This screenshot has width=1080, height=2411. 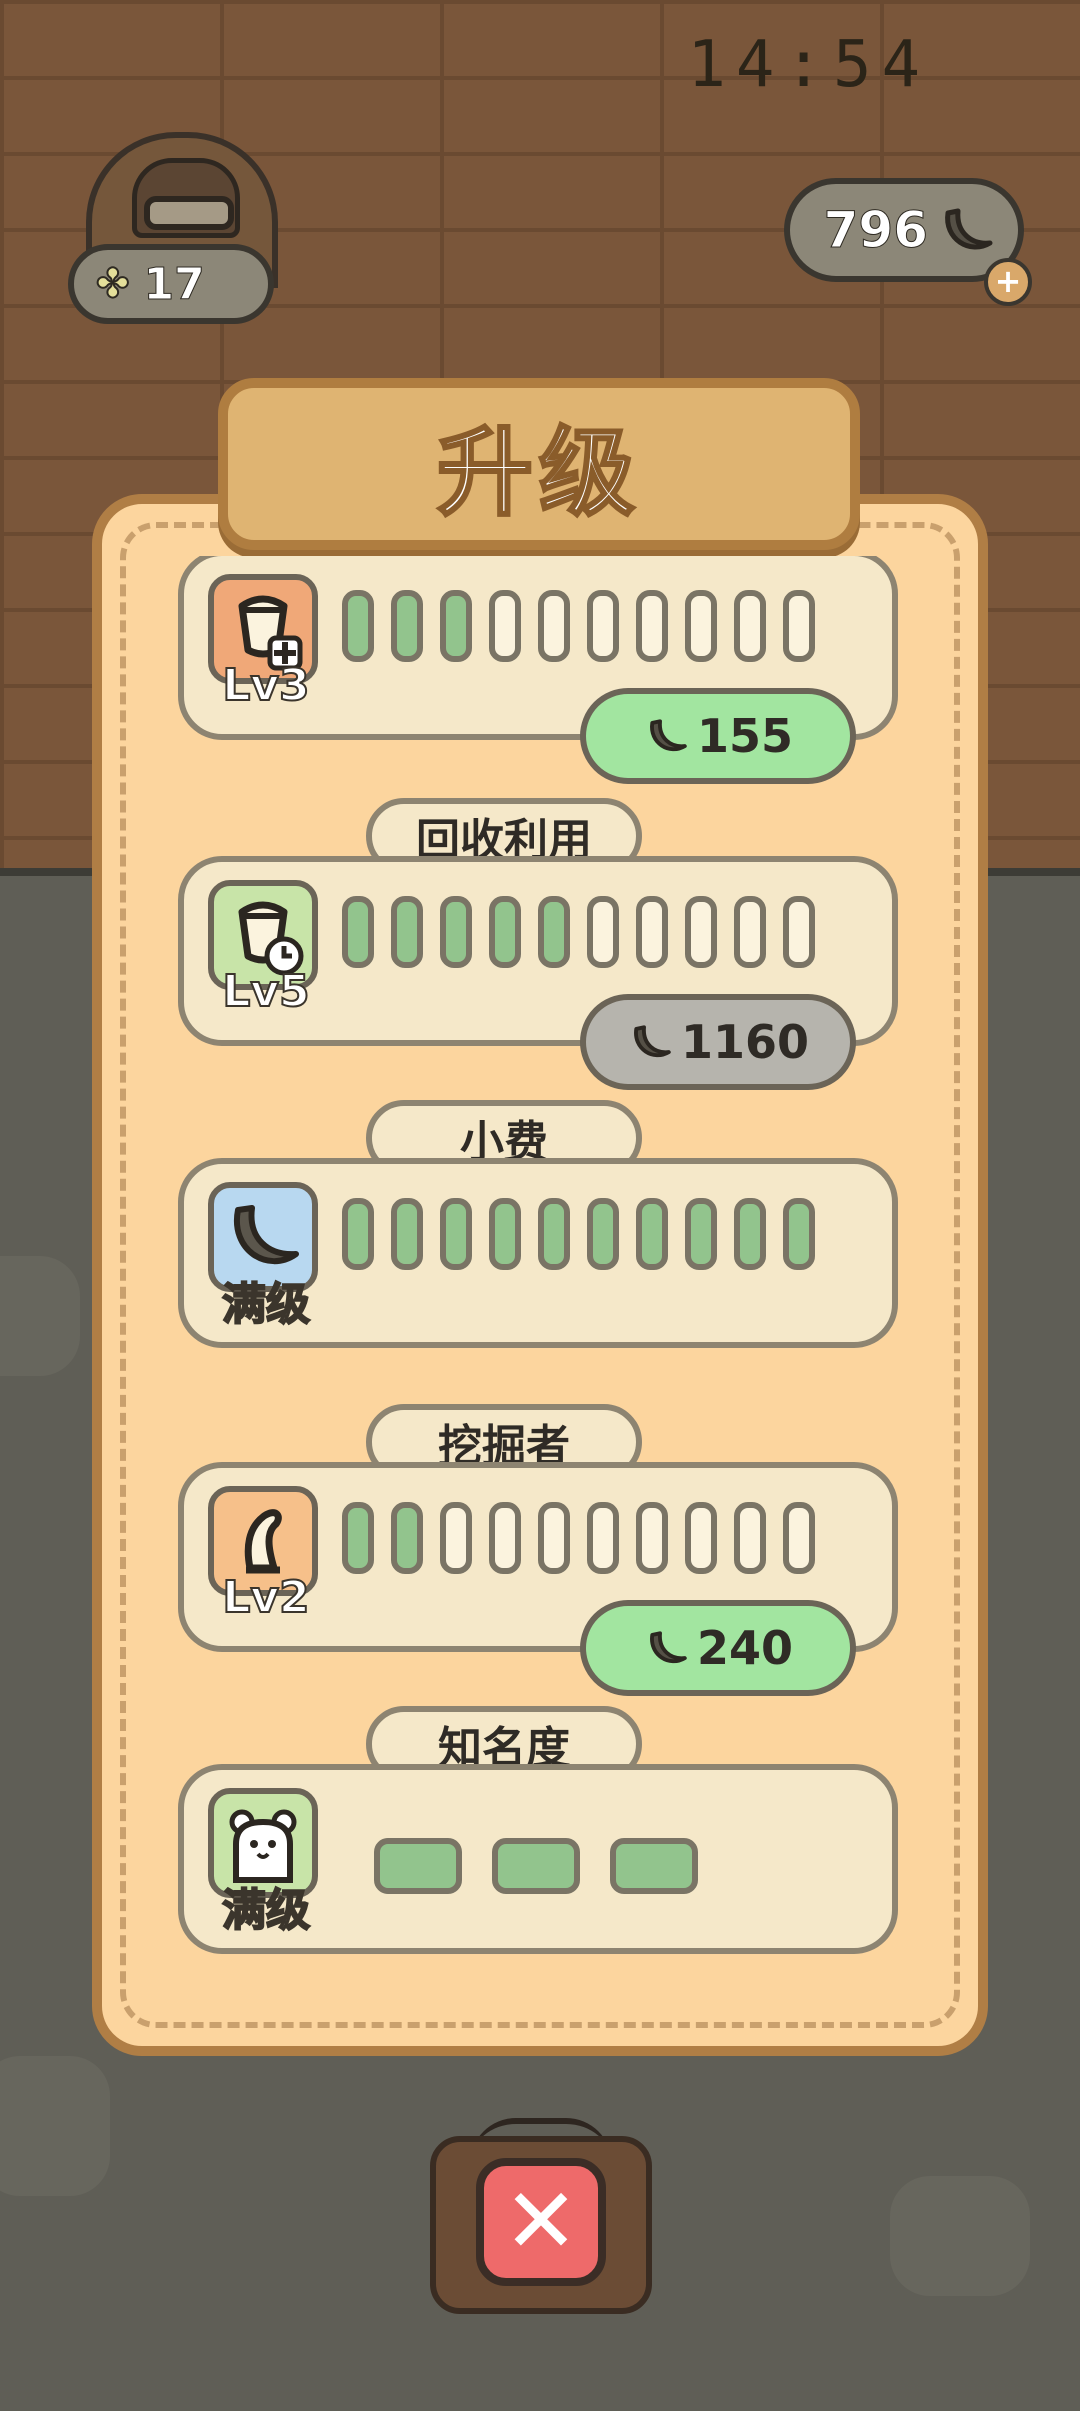 I want to click on level-label: Lv3, so click(x=265, y=685).